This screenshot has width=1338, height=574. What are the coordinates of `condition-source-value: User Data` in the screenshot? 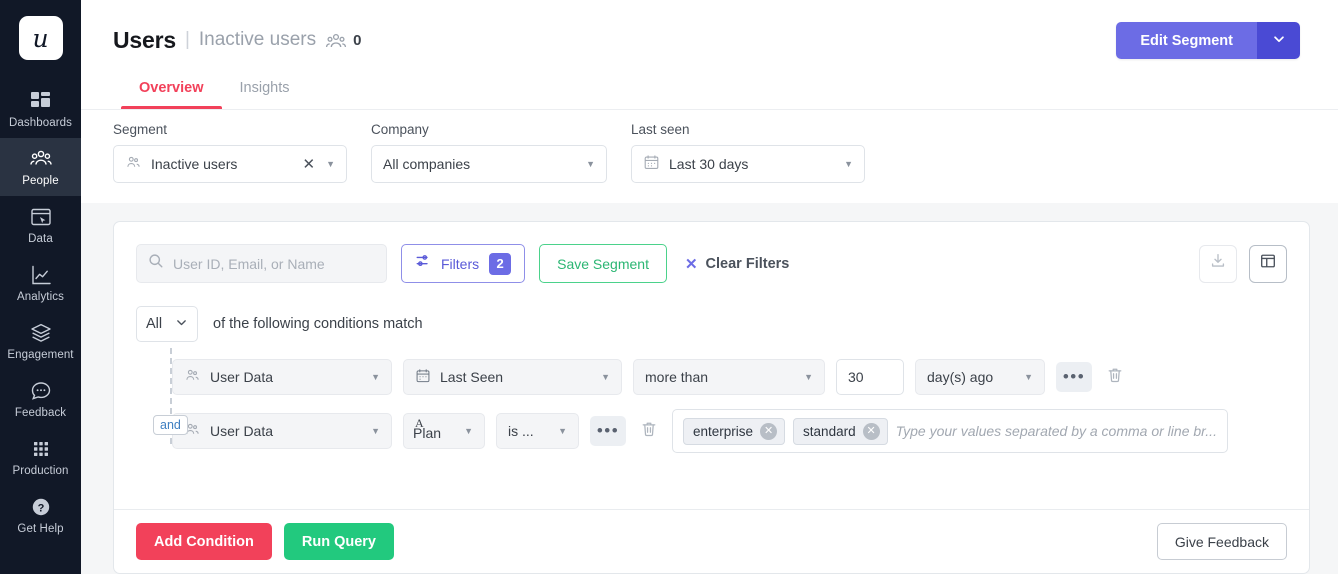 It's located at (242, 431).